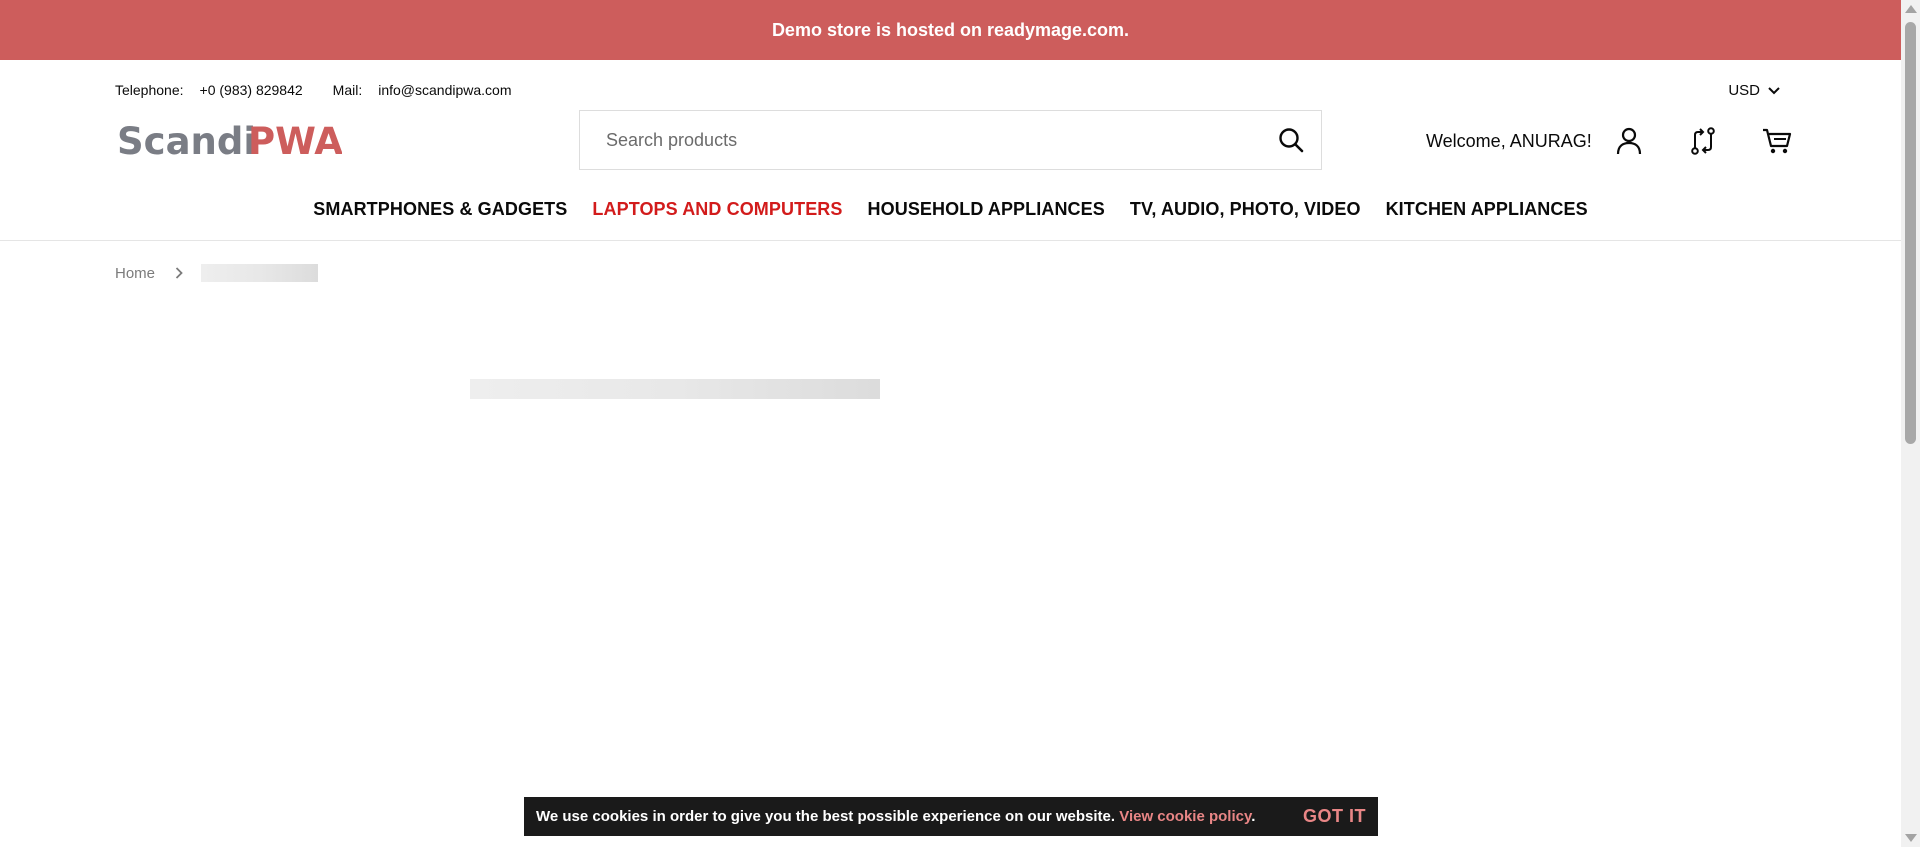 Image resolution: width=1920 pixels, height=847 pixels. I want to click on nav-laptops-computers: LAPTOPS AND COMPUTERS, so click(717, 209).